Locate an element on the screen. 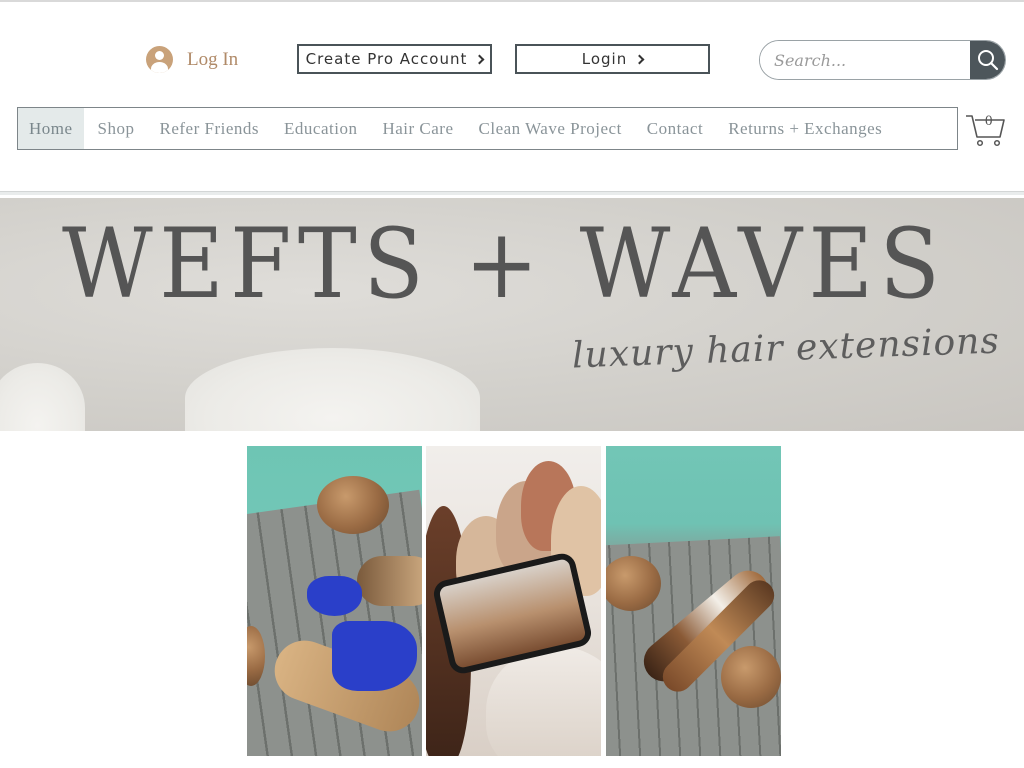 The height and width of the screenshot is (768, 1024). search-icon is located at coordinates (987, 60).